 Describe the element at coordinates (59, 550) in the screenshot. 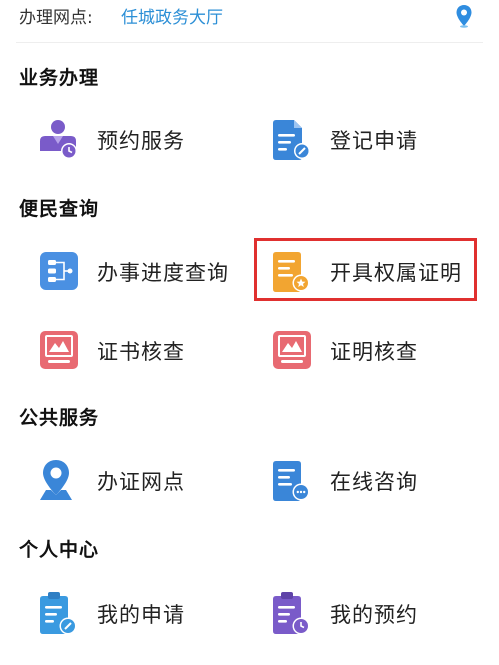

I see `section-title-personal: 个人中心` at that location.